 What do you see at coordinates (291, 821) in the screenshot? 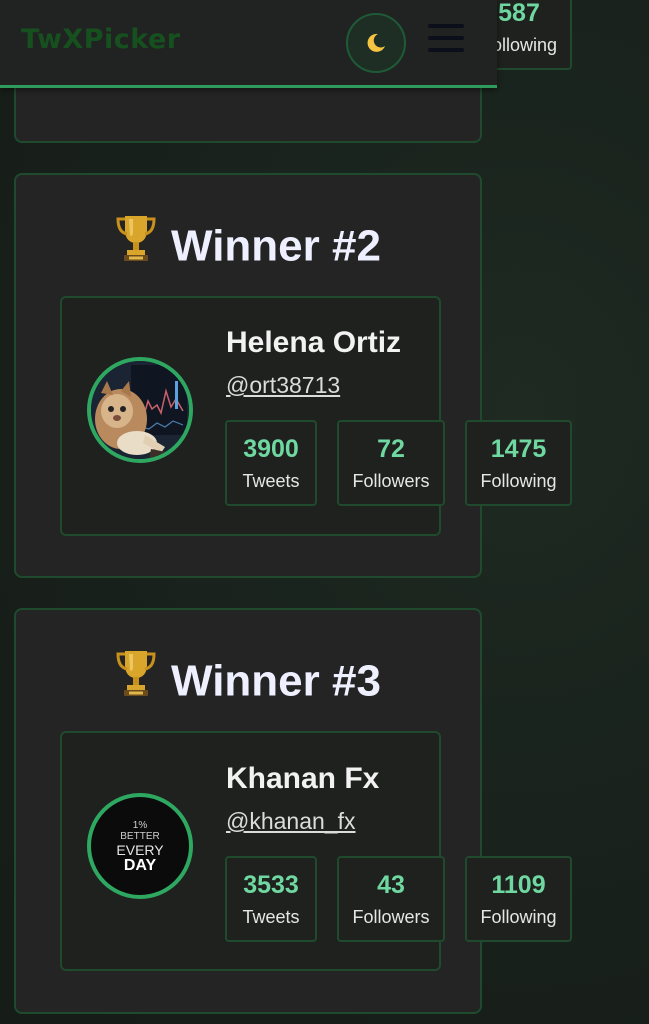
I see `winner-3-handle-link: @khanan_fx` at bounding box center [291, 821].